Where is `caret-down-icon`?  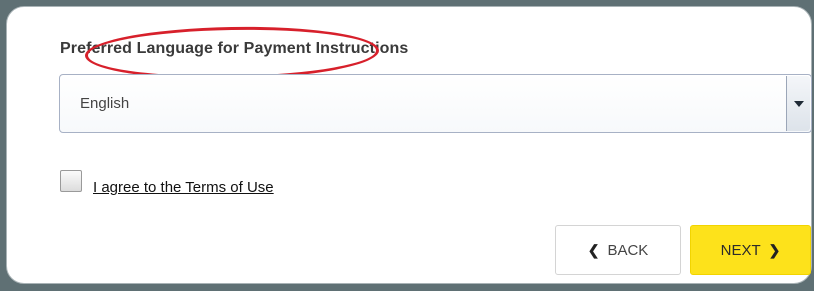
caret-down-icon is located at coordinates (798, 103).